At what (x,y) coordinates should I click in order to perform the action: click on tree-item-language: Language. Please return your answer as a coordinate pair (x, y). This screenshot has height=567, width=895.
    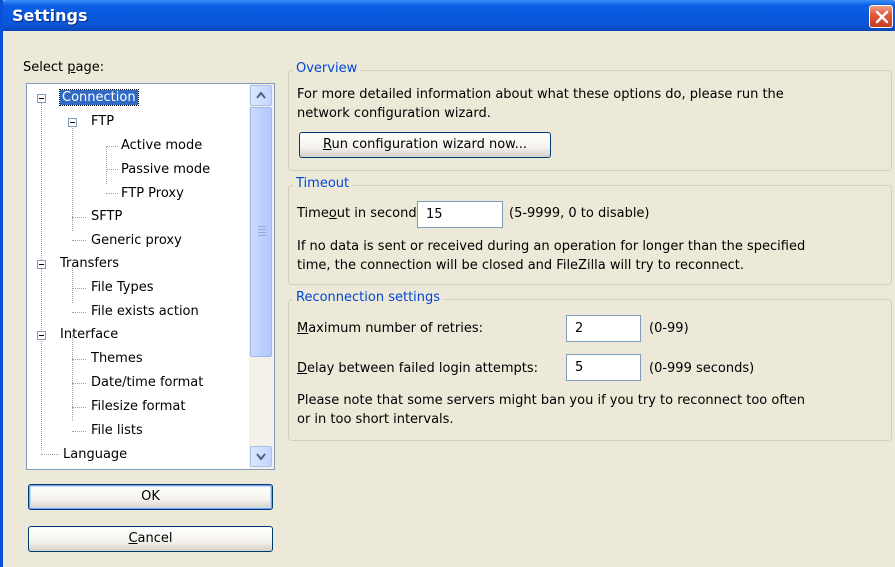
    Looking at the image, I should click on (95, 455).